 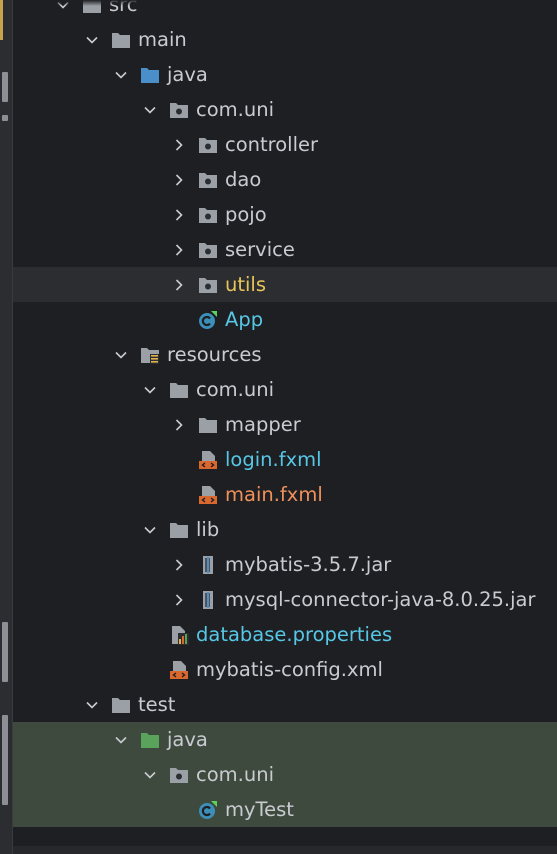 What do you see at coordinates (243, 179) in the screenshot?
I see `tree-item-label: dao` at bounding box center [243, 179].